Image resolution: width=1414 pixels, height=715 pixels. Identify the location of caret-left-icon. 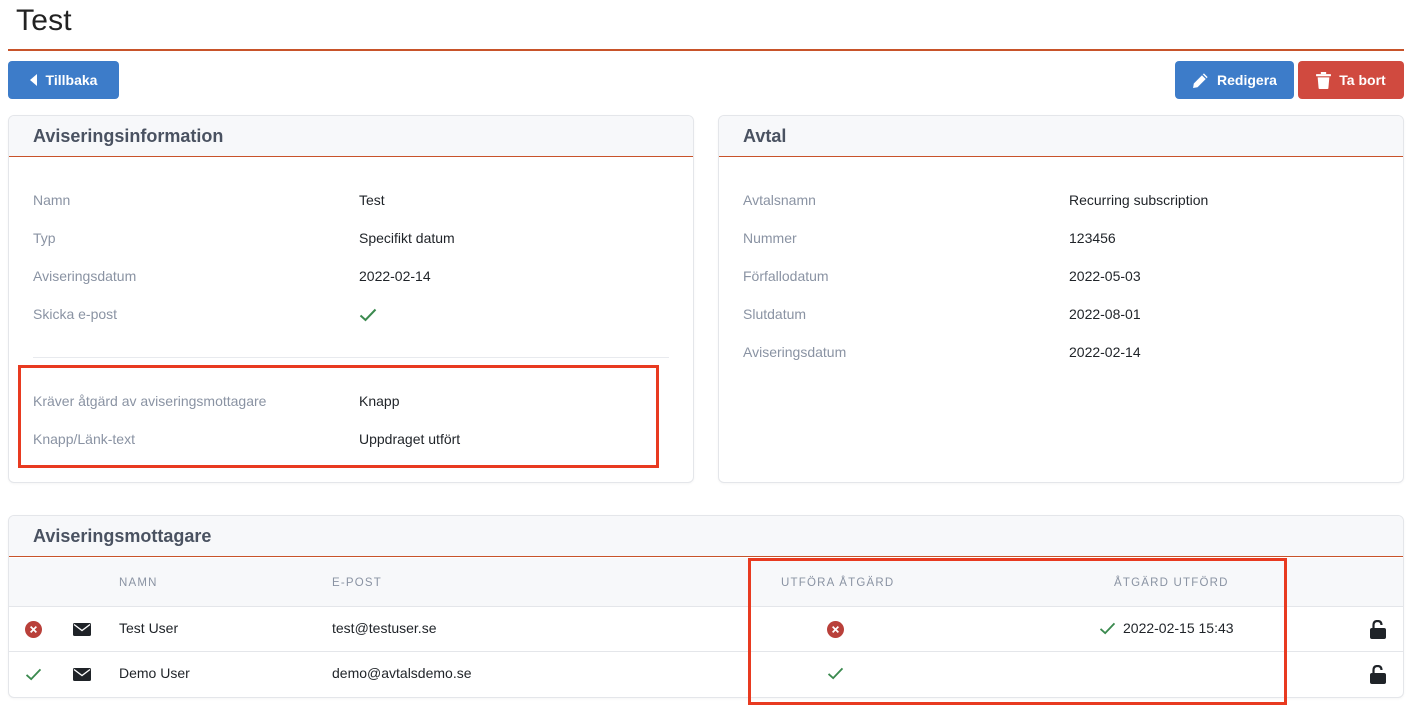
(33, 80).